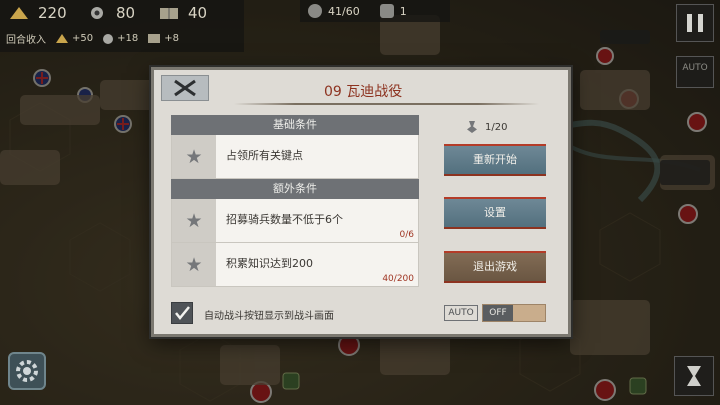 The image size is (720, 405). I want to click on extra-conditions-header: 额外条件, so click(295, 189).